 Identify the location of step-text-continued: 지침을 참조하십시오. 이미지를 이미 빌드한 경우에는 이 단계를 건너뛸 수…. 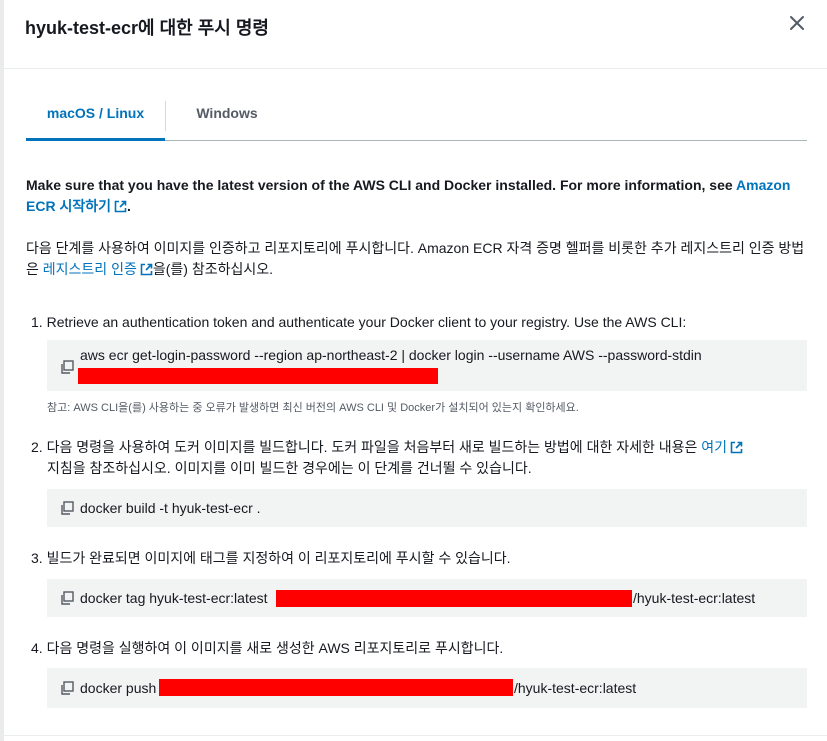
(289, 468).